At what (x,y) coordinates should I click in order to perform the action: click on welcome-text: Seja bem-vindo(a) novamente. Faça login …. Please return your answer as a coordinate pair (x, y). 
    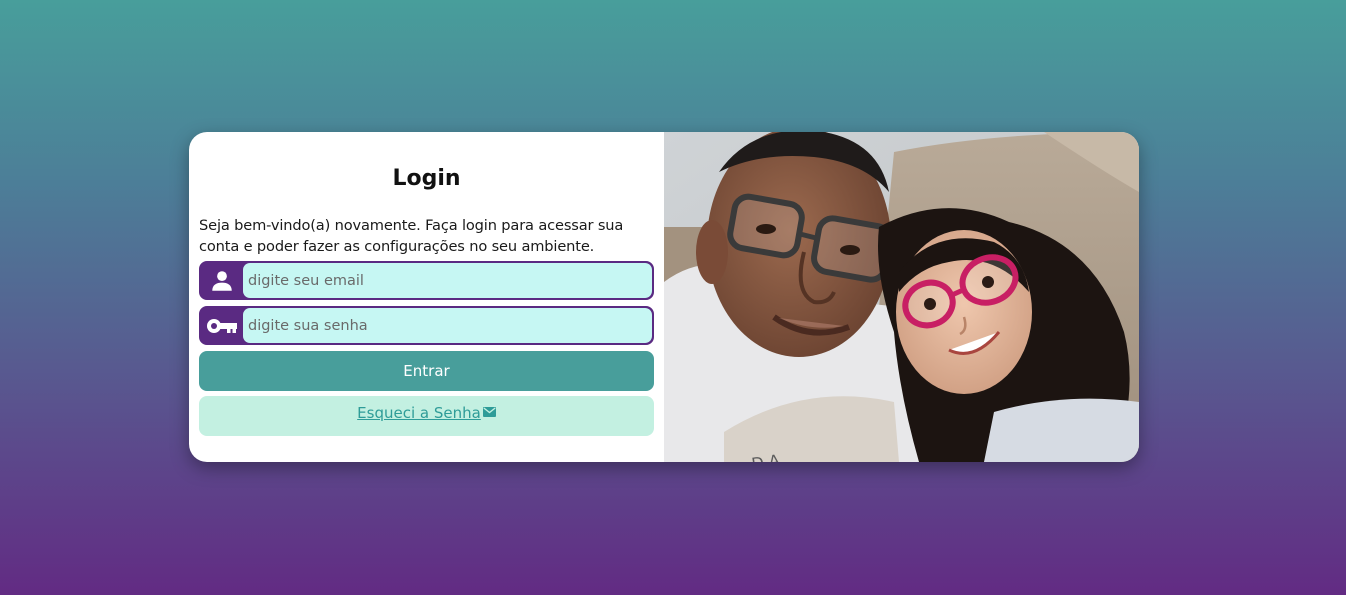
    Looking at the image, I should click on (411, 236).